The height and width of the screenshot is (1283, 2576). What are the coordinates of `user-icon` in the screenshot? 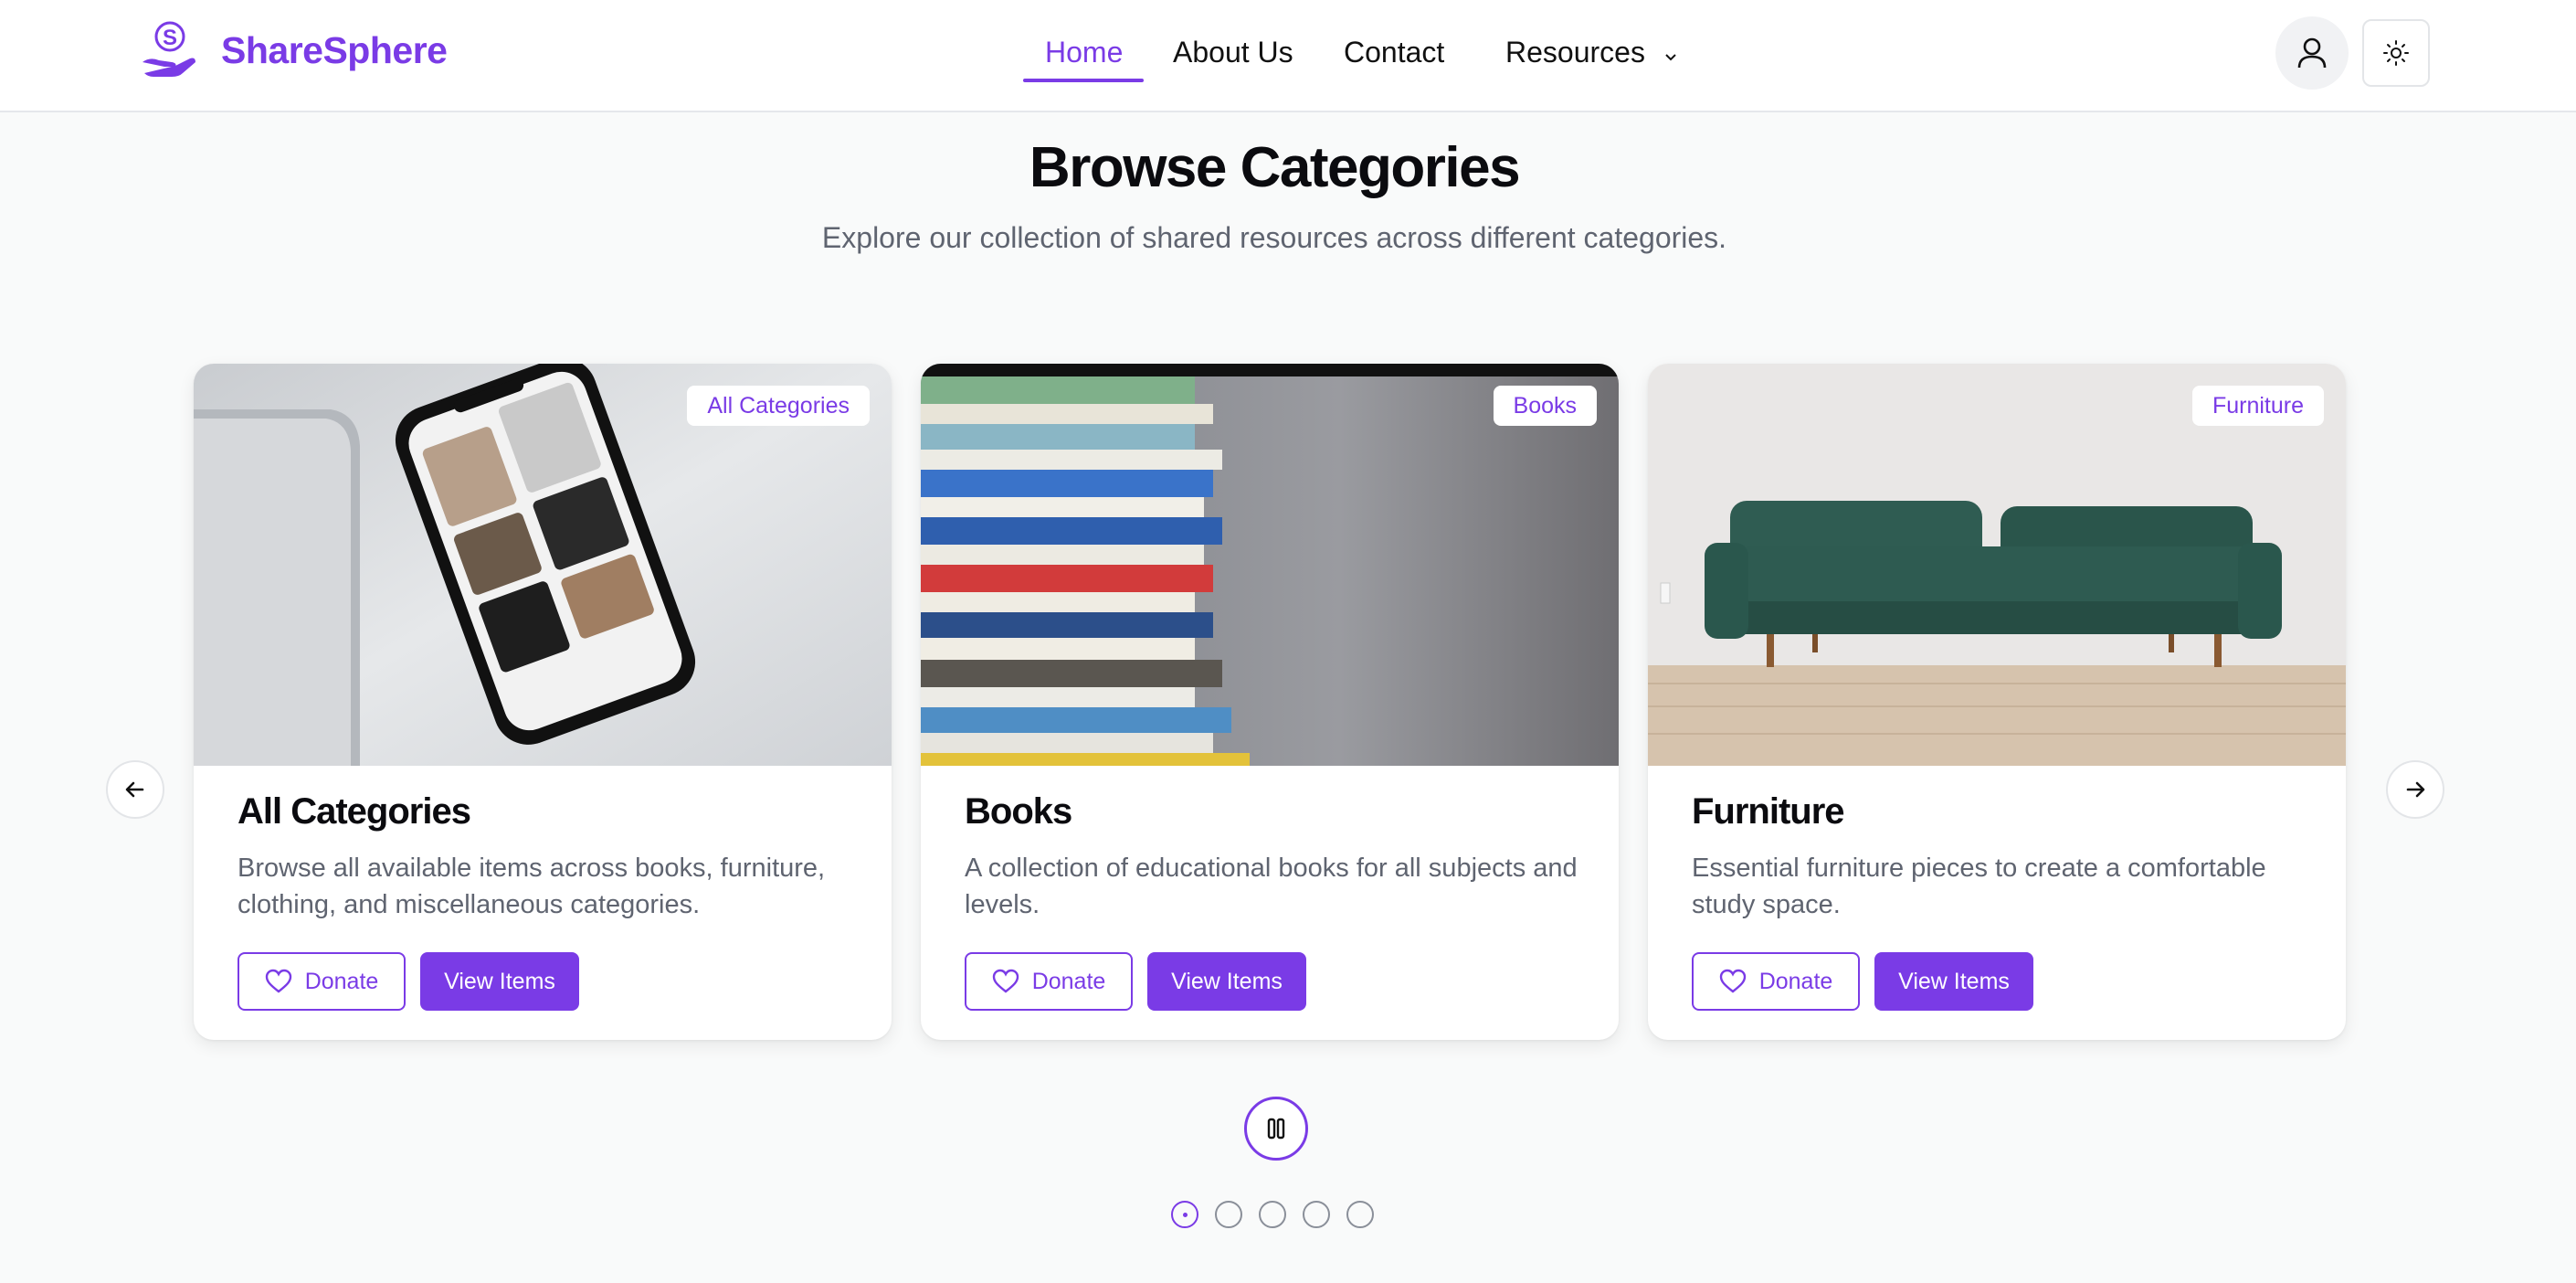 It's located at (2312, 53).